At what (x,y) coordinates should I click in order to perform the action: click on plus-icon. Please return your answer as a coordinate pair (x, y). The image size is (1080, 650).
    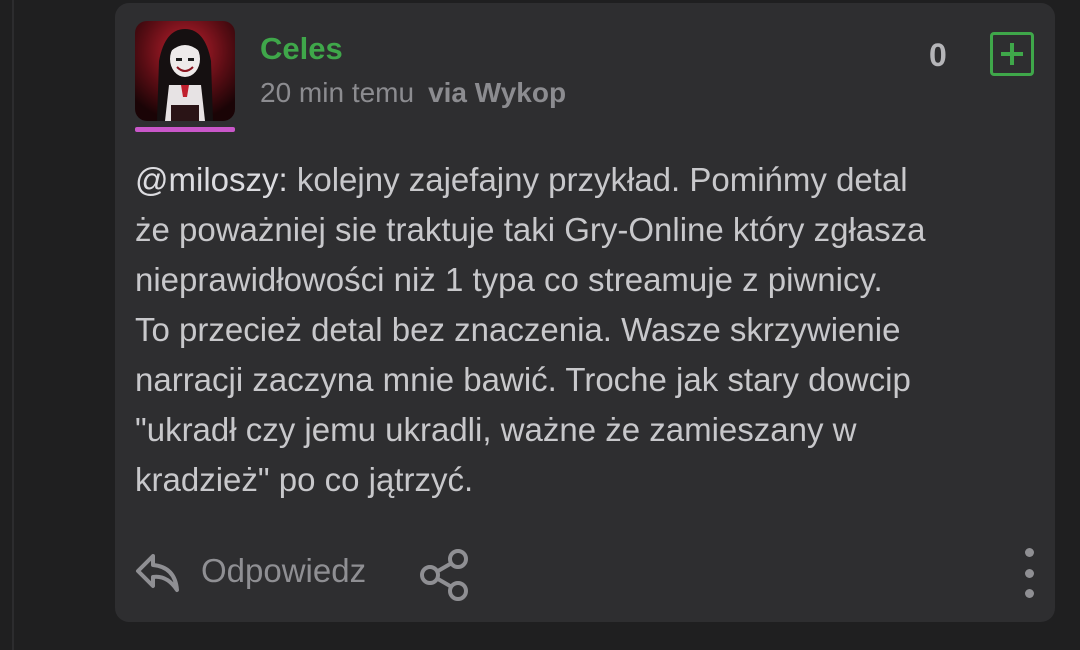
    Looking at the image, I should click on (1012, 54).